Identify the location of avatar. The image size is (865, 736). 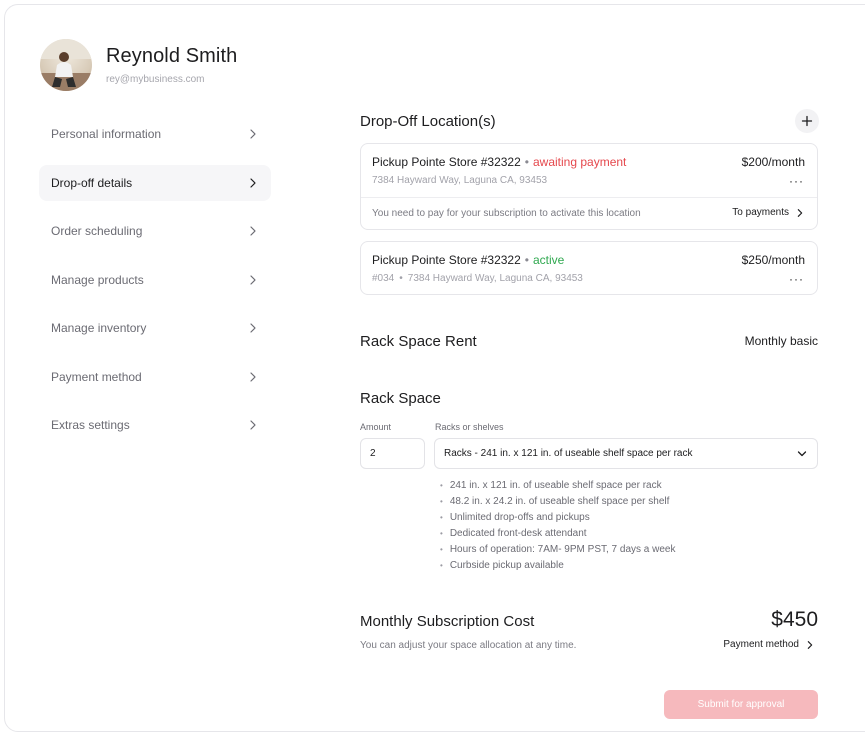
(66, 65).